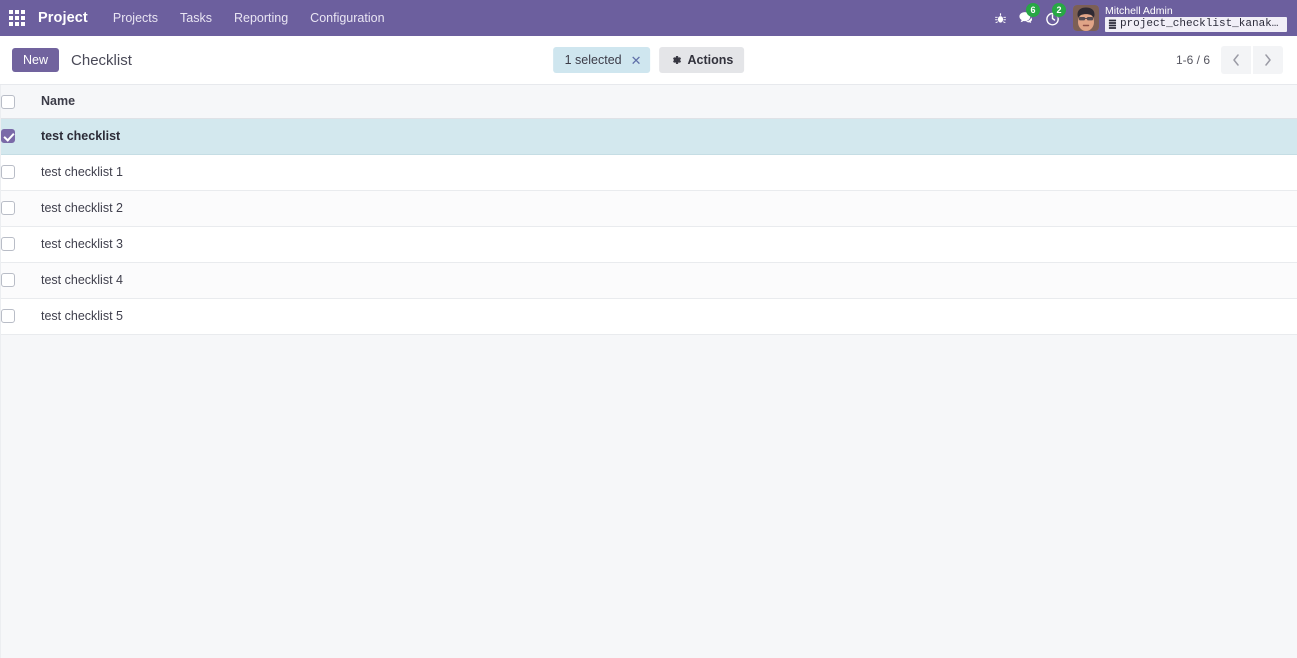 Image resolution: width=1297 pixels, height=658 pixels. What do you see at coordinates (669, 244) in the screenshot?
I see `row-name-cell: test checklist 3` at bounding box center [669, 244].